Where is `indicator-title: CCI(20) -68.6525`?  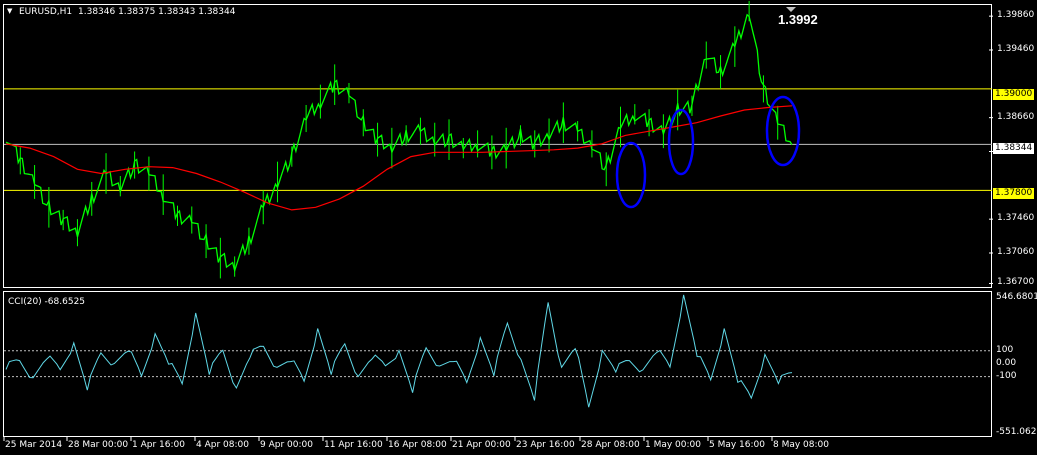
indicator-title: CCI(20) -68.6525 is located at coordinates (47, 302).